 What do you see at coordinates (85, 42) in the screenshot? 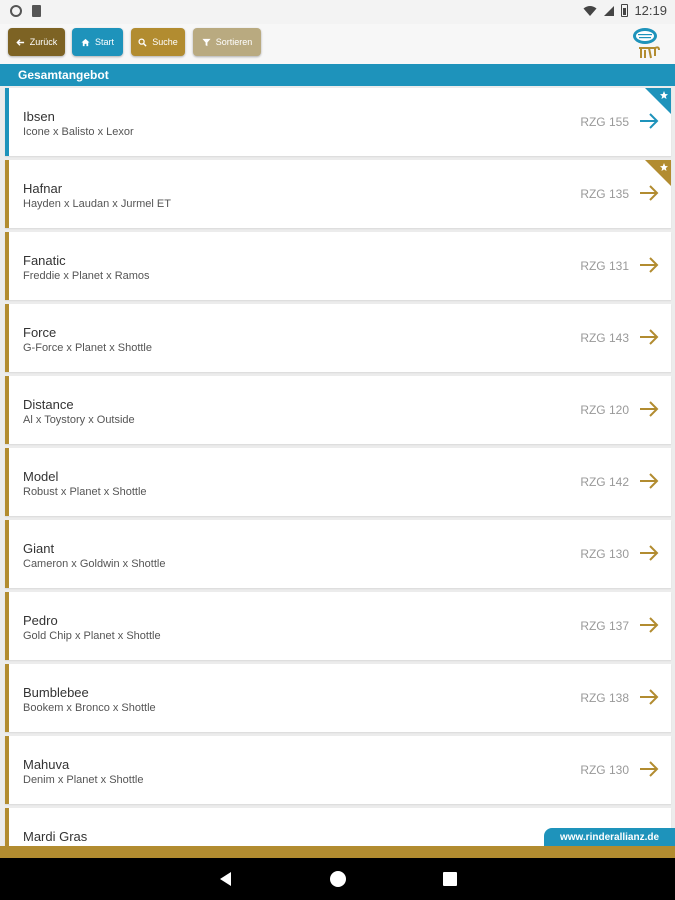
I see `home-icon` at bounding box center [85, 42].